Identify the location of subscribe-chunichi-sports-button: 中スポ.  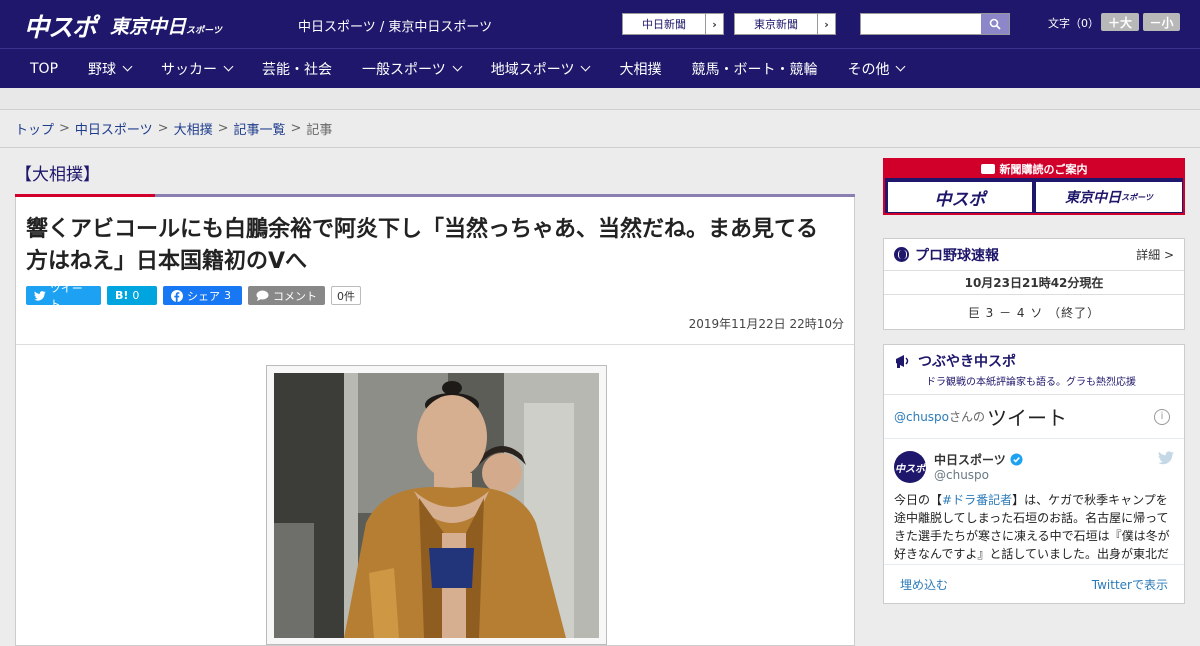
(960, 197).